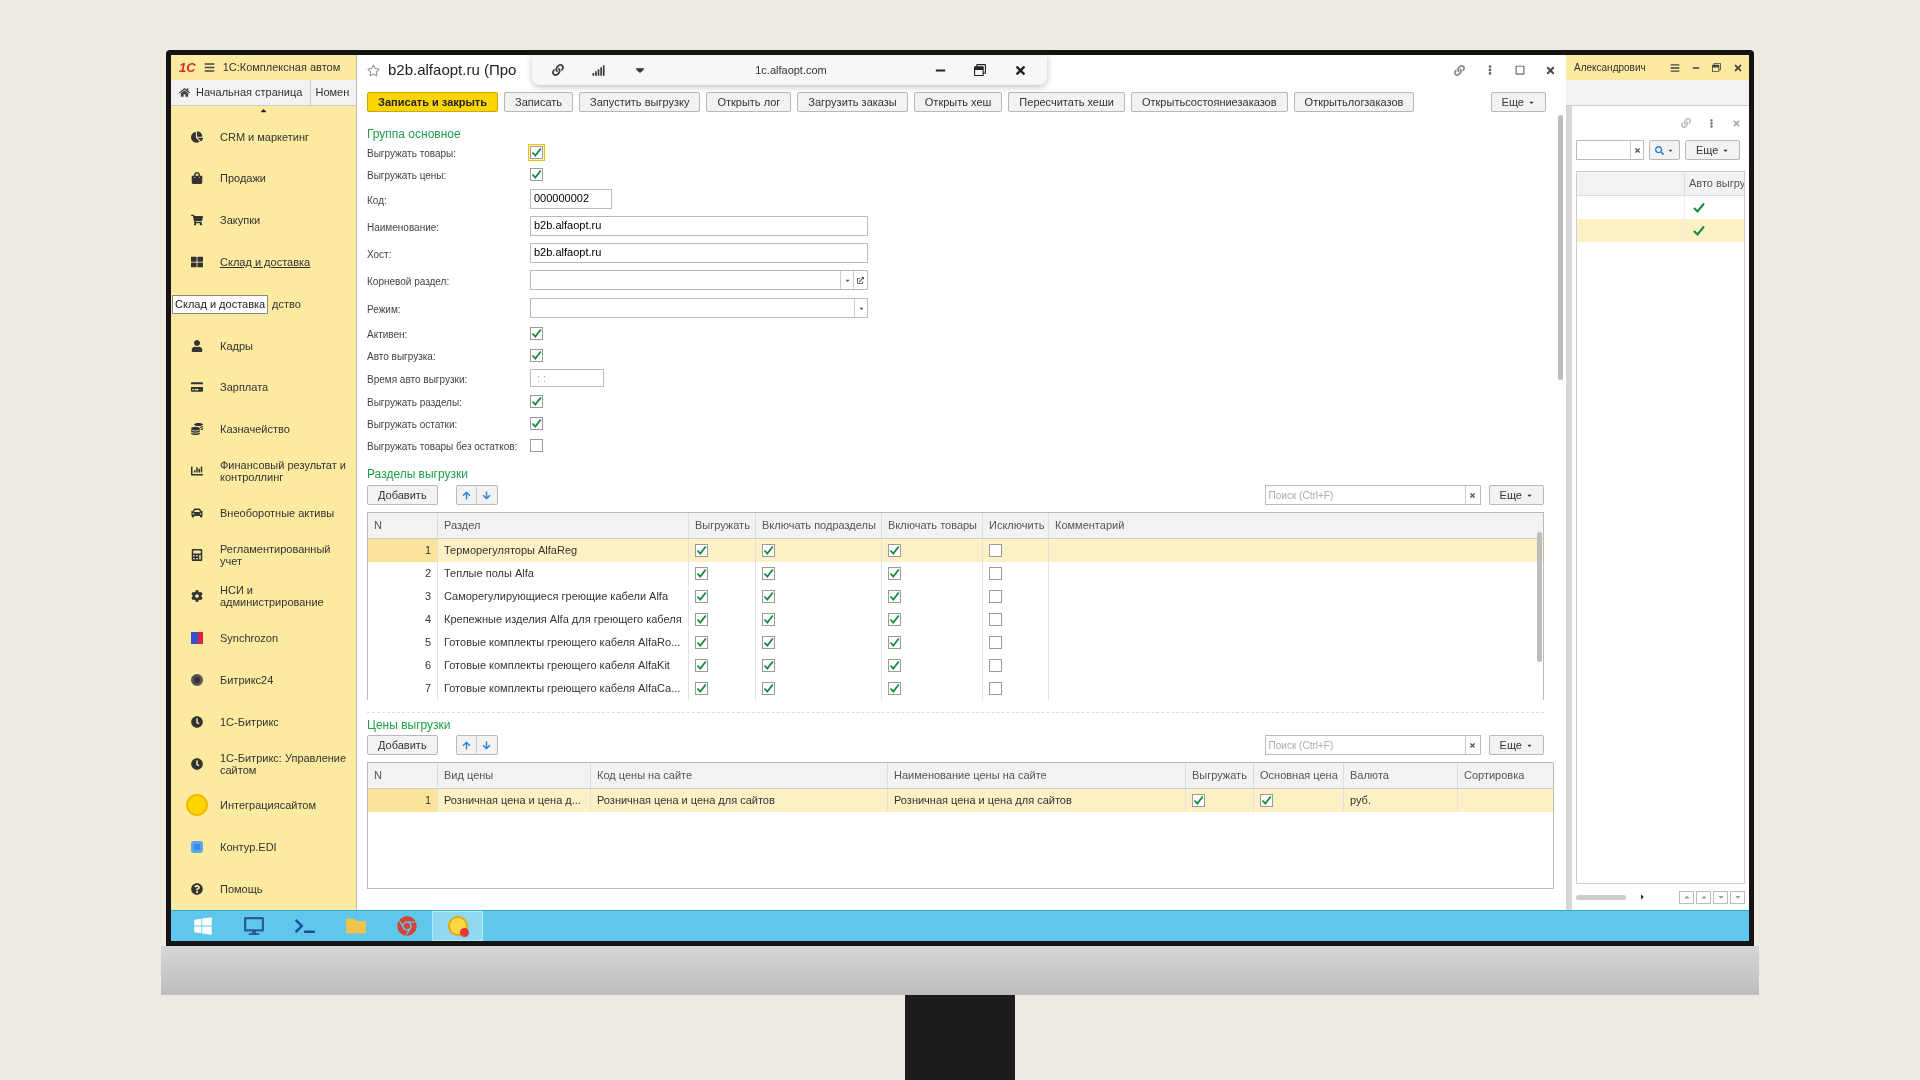 Image resolution: width=1920 pixels, height=1080 pixels. What do you see at coordinates (567, 378) in the screenshot?
I see `time-field: : :` at bounding box center [567, 378].